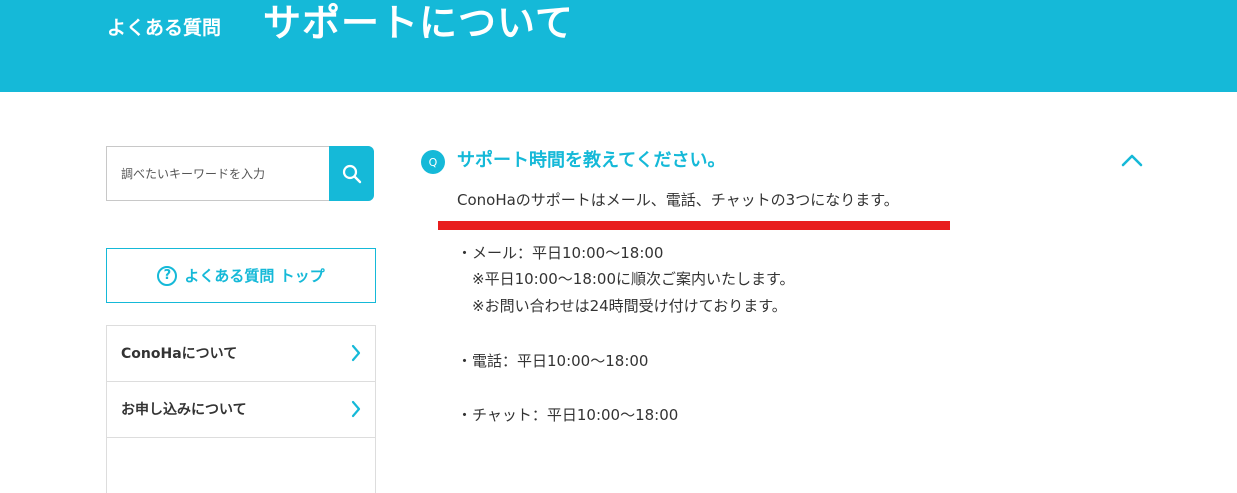 The height and width of the screenshot is (493, 1237). What do you see at coordinates (179, 354) in the screenshot?
I see `sidebar-item-label: ConoHaについて` at bounding box center [179, 354].